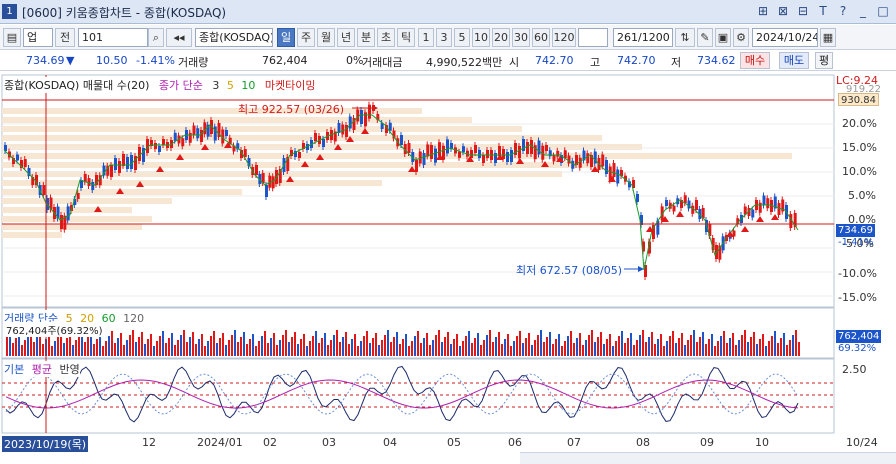  Describe the element at coordinates (794, 60) in the screenshot. I see `sell-button: 매도` at that location.